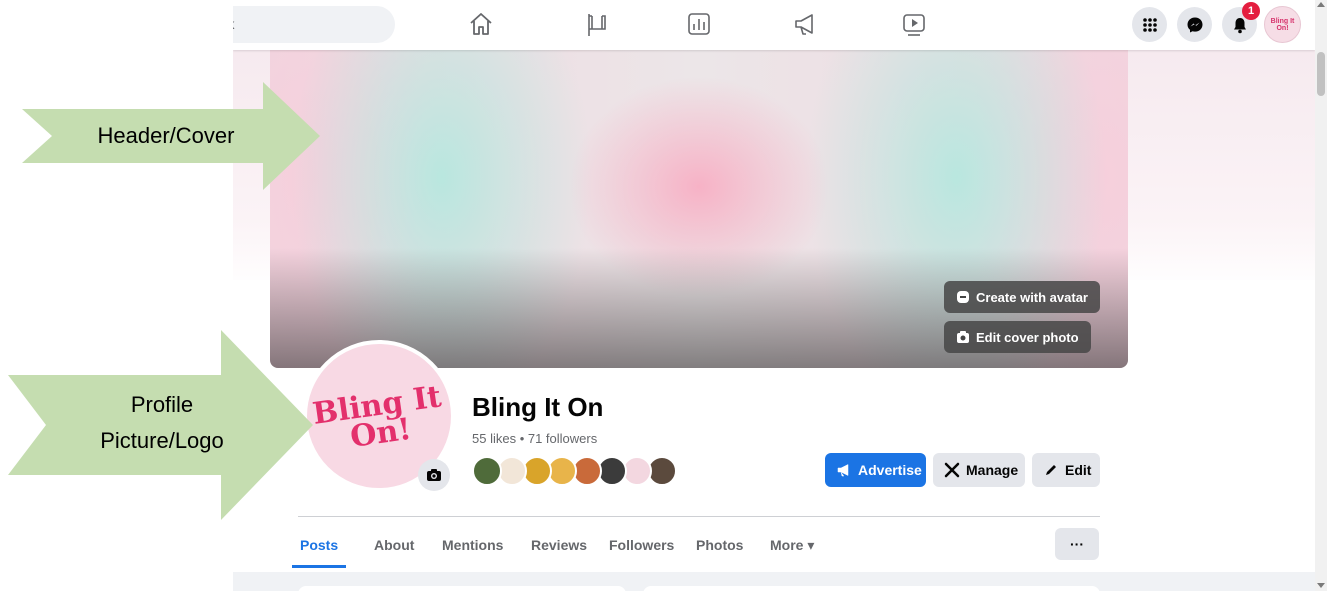 Image resolution: width=1327 pixels, height=591 pixels. What do you see at coordinates (699, 516) in the screenshot?
I see `tabs-divider` at bounding box center [699, 516].